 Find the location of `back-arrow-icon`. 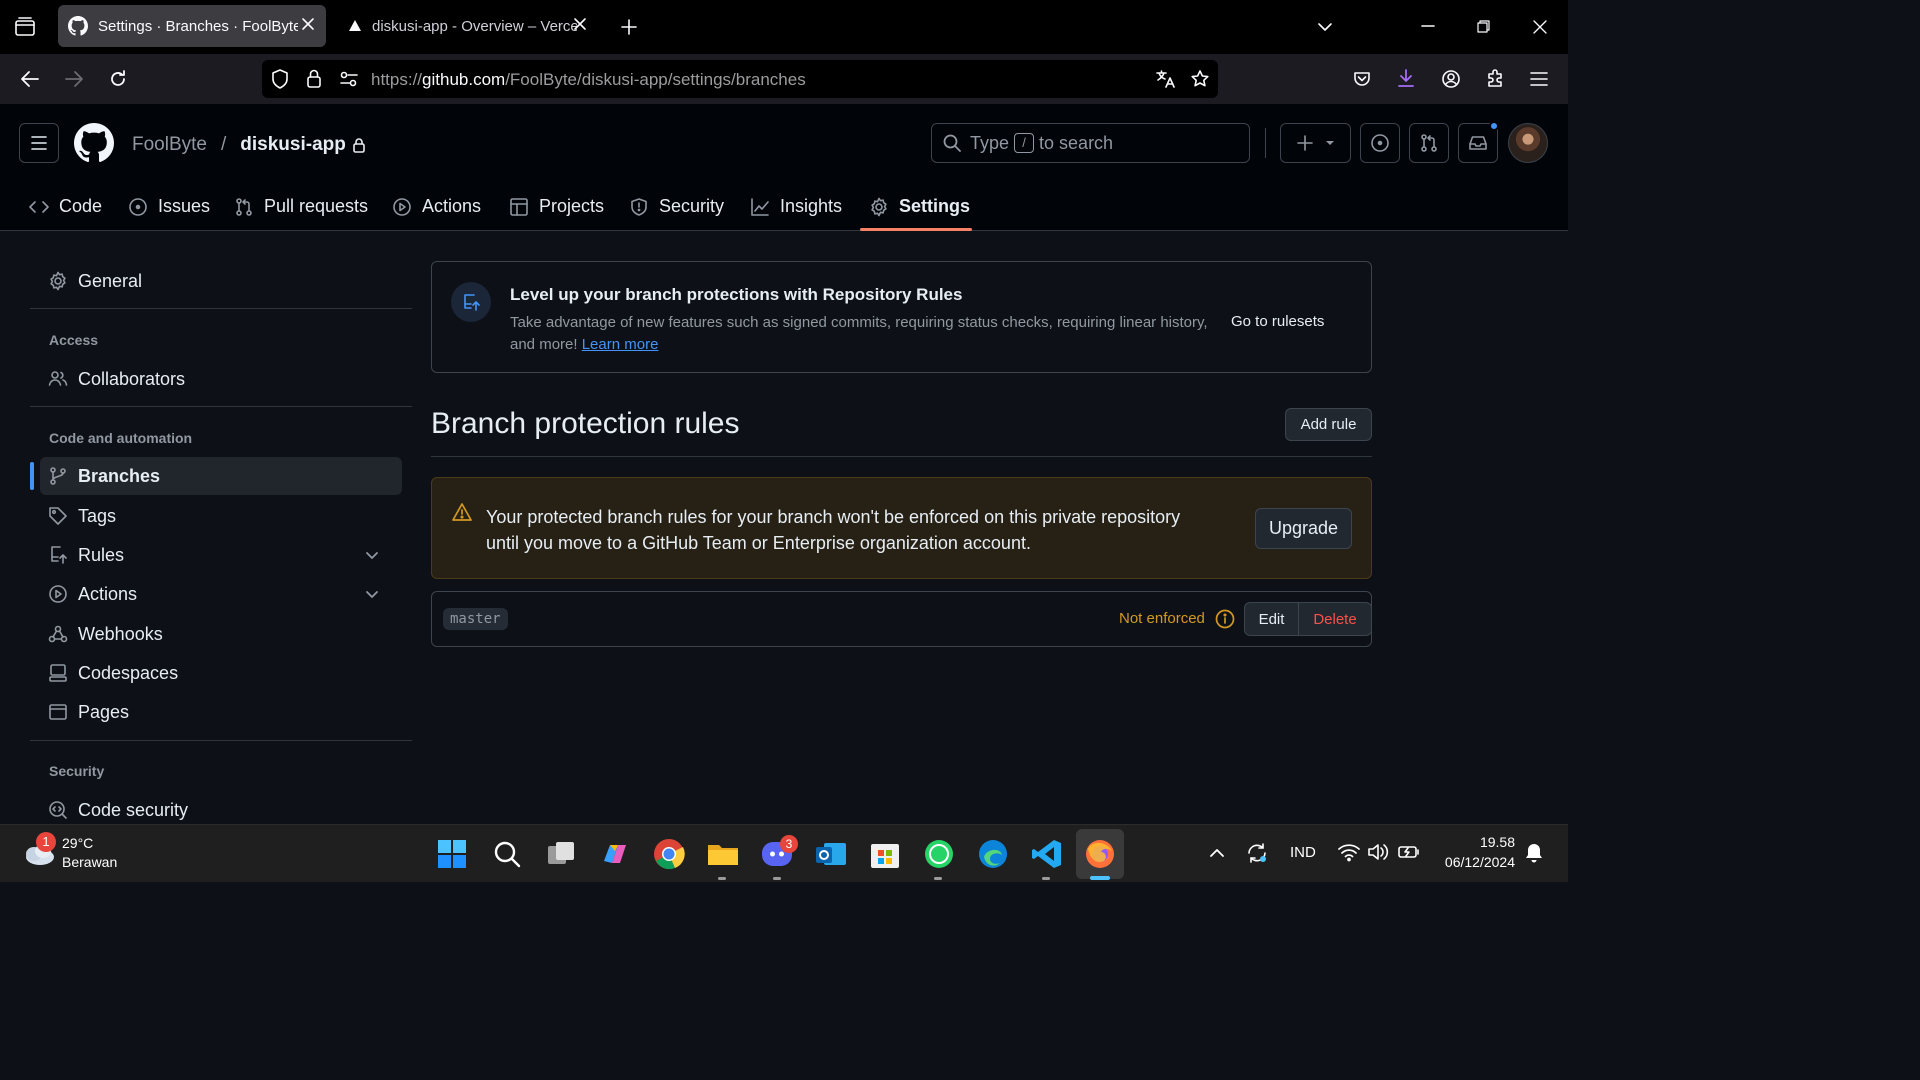

back-arrow-icon is located at coordinates (30, 79).